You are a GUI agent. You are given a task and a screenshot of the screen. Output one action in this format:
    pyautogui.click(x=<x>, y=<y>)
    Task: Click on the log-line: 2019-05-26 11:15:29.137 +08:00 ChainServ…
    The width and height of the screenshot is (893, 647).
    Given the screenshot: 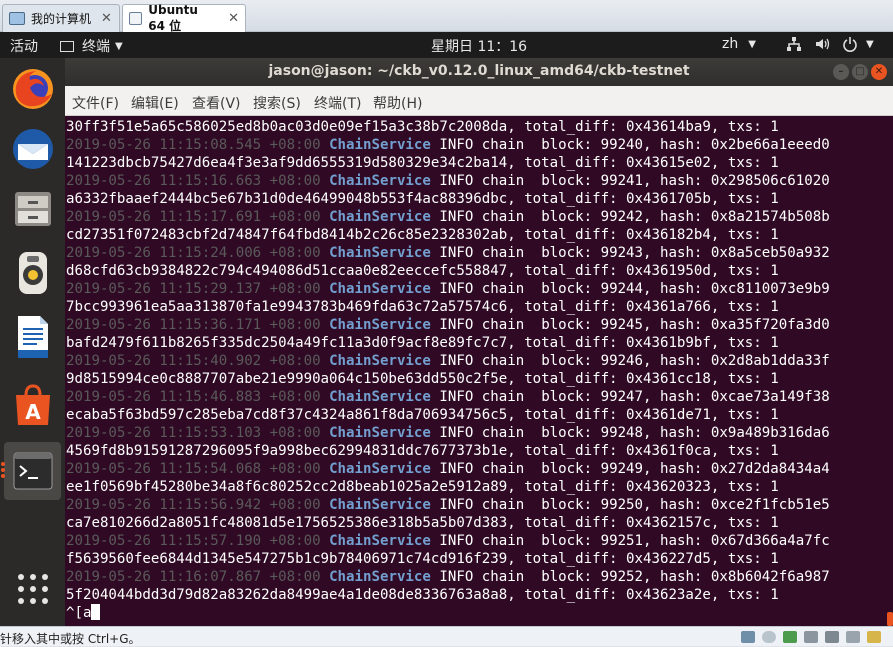 What is the action you would take?
    pyautogui.click(x=448, y=289)
    